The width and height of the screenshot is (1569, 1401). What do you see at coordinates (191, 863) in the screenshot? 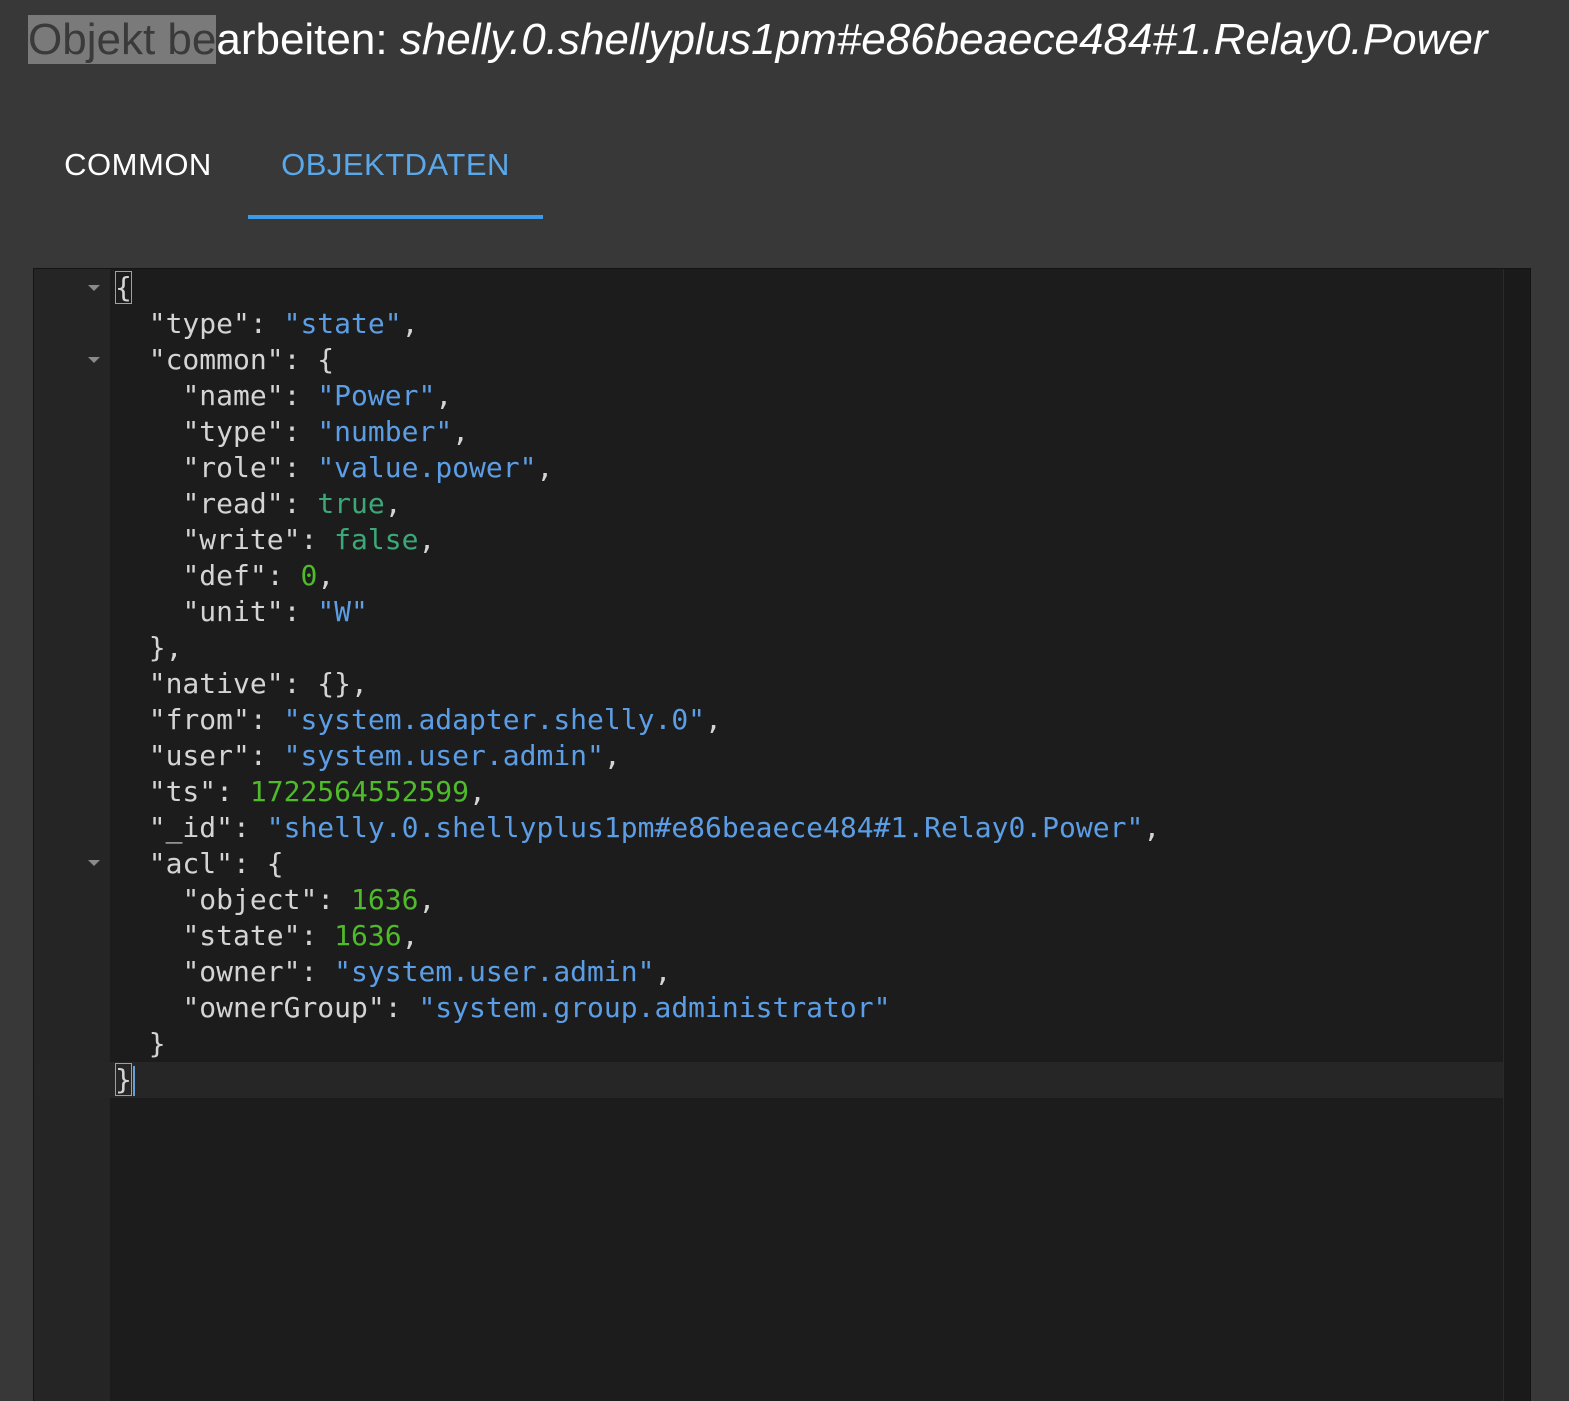
I see `json-key: "acl"` at bounding box center [191, 863].